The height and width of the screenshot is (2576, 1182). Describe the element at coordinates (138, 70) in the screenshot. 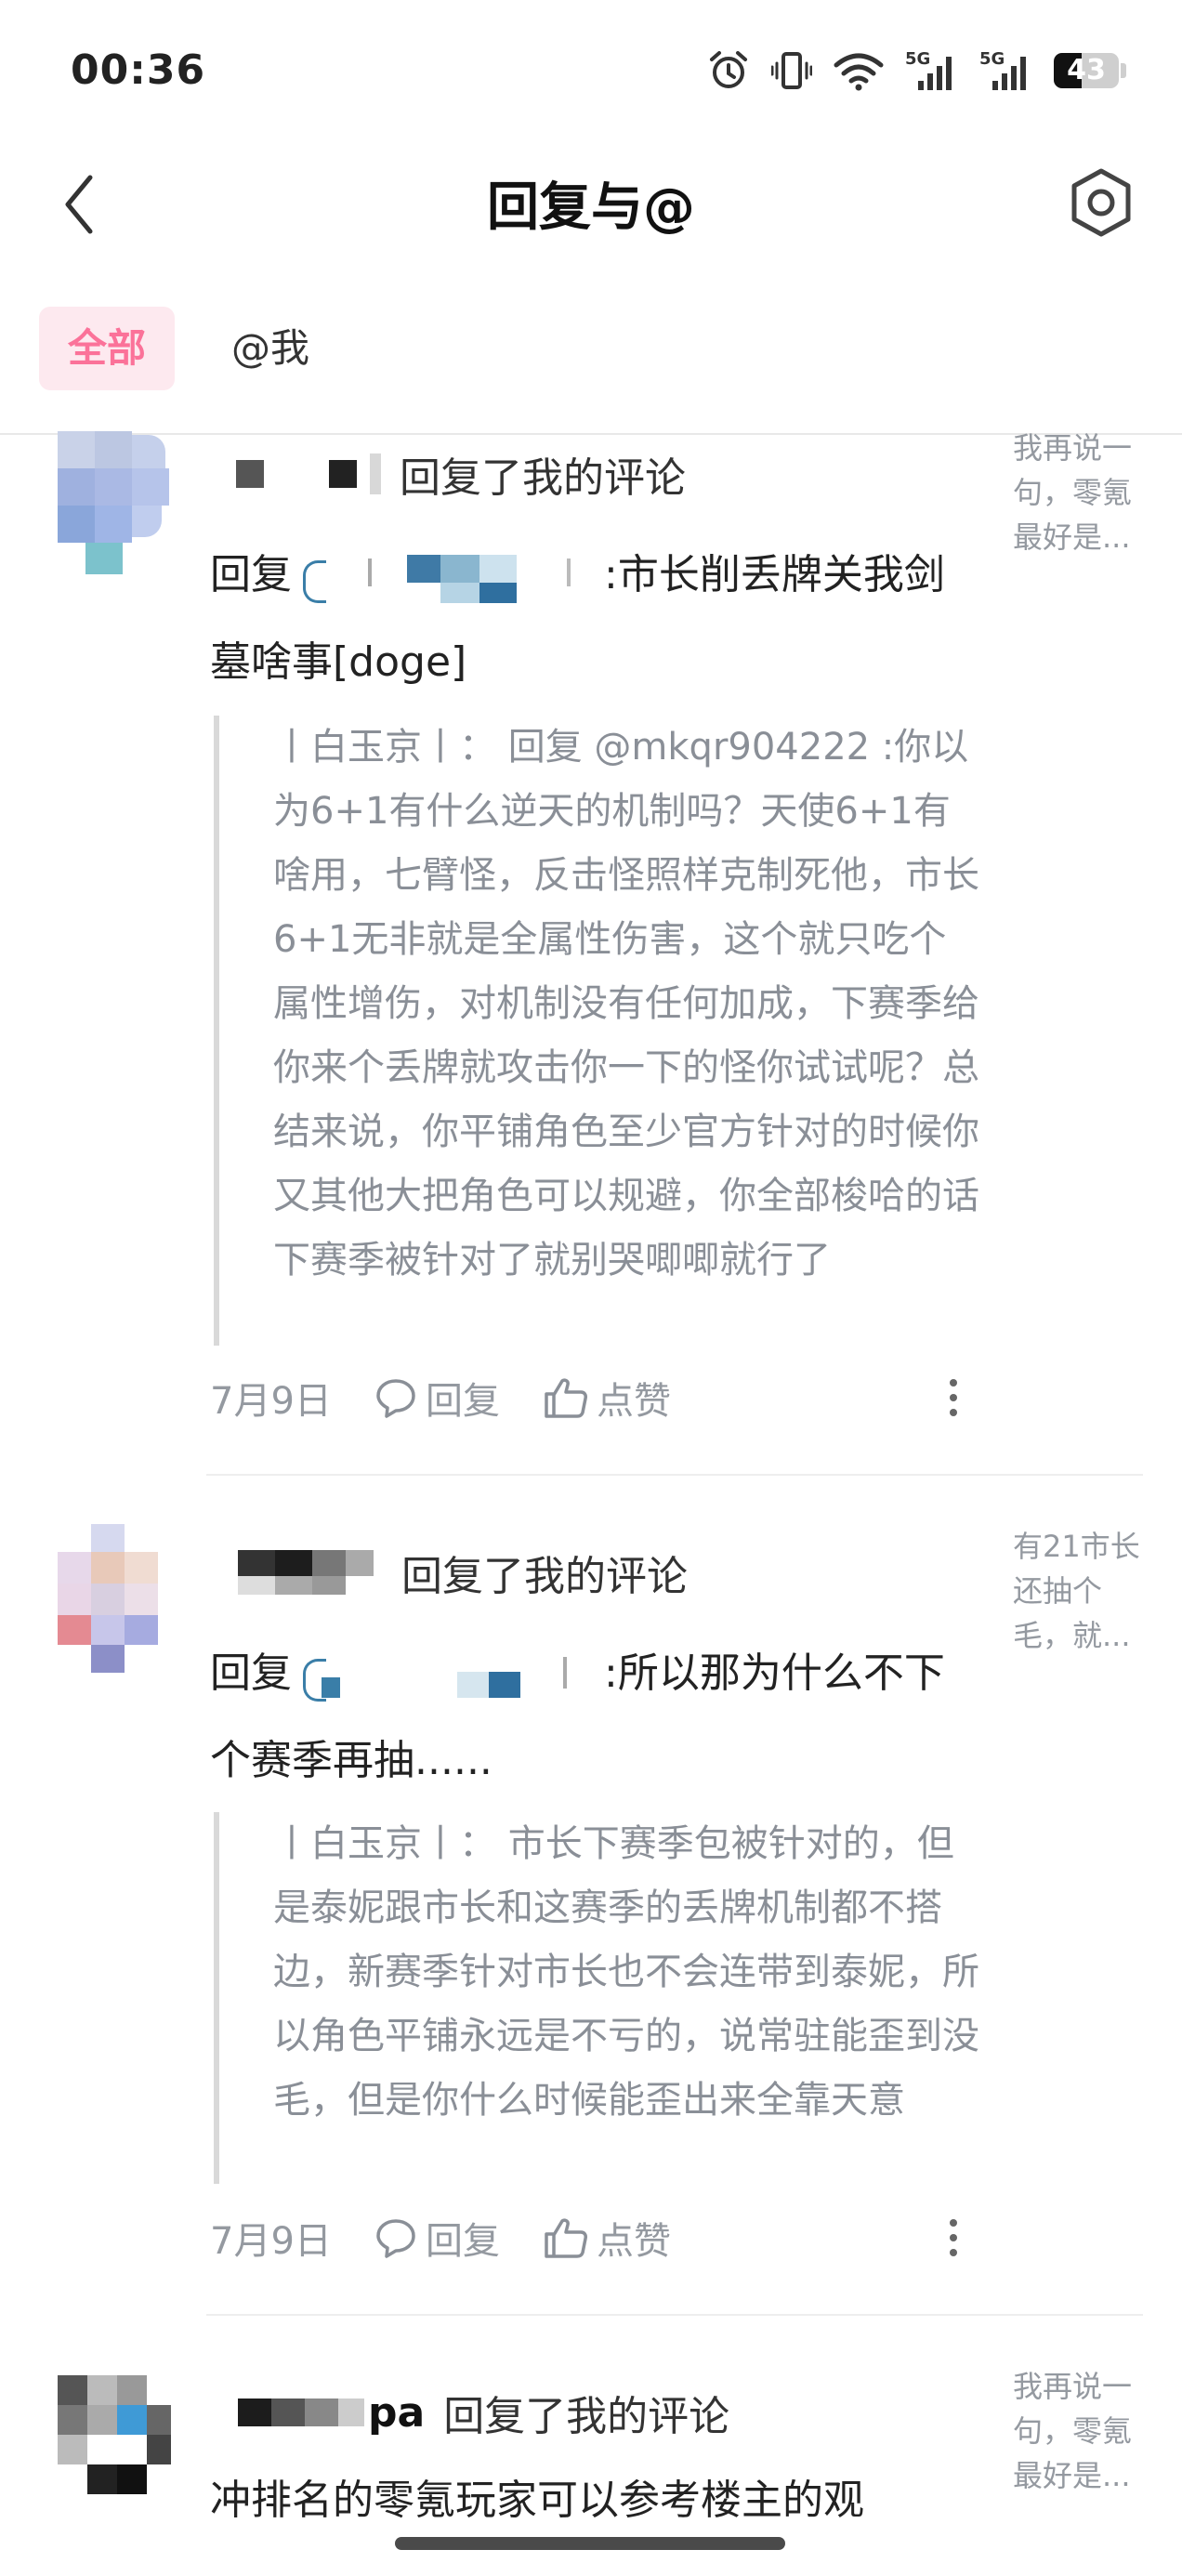

I see `status-time: 00:36` at that location.